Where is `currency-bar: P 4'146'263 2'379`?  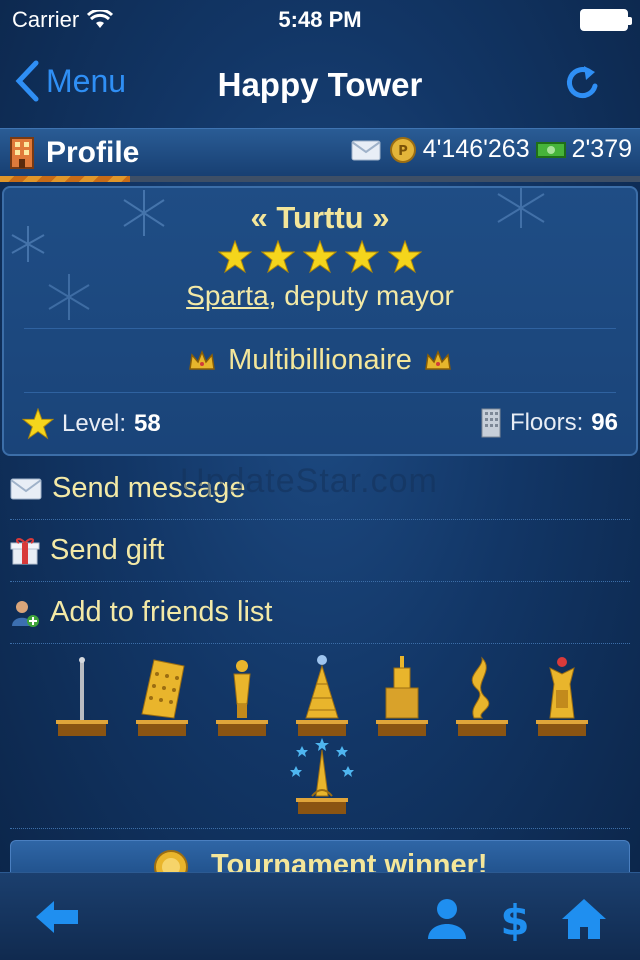
currency-bar: P 4'146'263 2'379 is located at coordinates (491, 149).